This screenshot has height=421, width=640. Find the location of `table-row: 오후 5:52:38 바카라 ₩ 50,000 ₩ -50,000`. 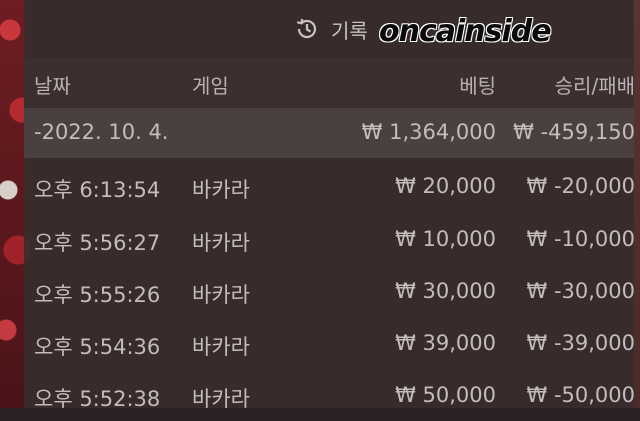

table-row: 오후 5:52:38 바카라 ₩ 50,000 ₩ -50,000 is located at coordinates (330, 396).